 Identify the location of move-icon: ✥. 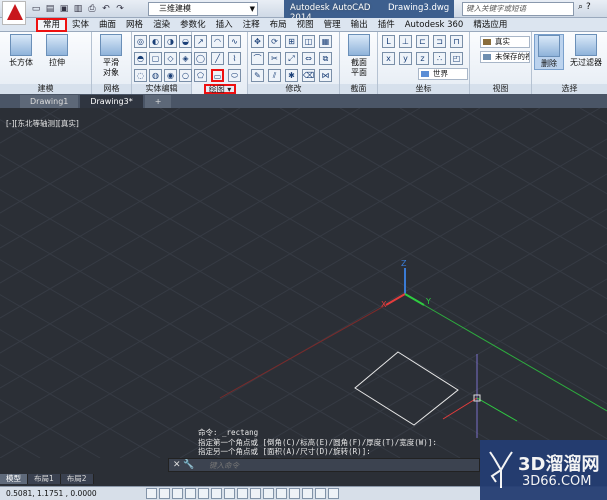
(257, 41).